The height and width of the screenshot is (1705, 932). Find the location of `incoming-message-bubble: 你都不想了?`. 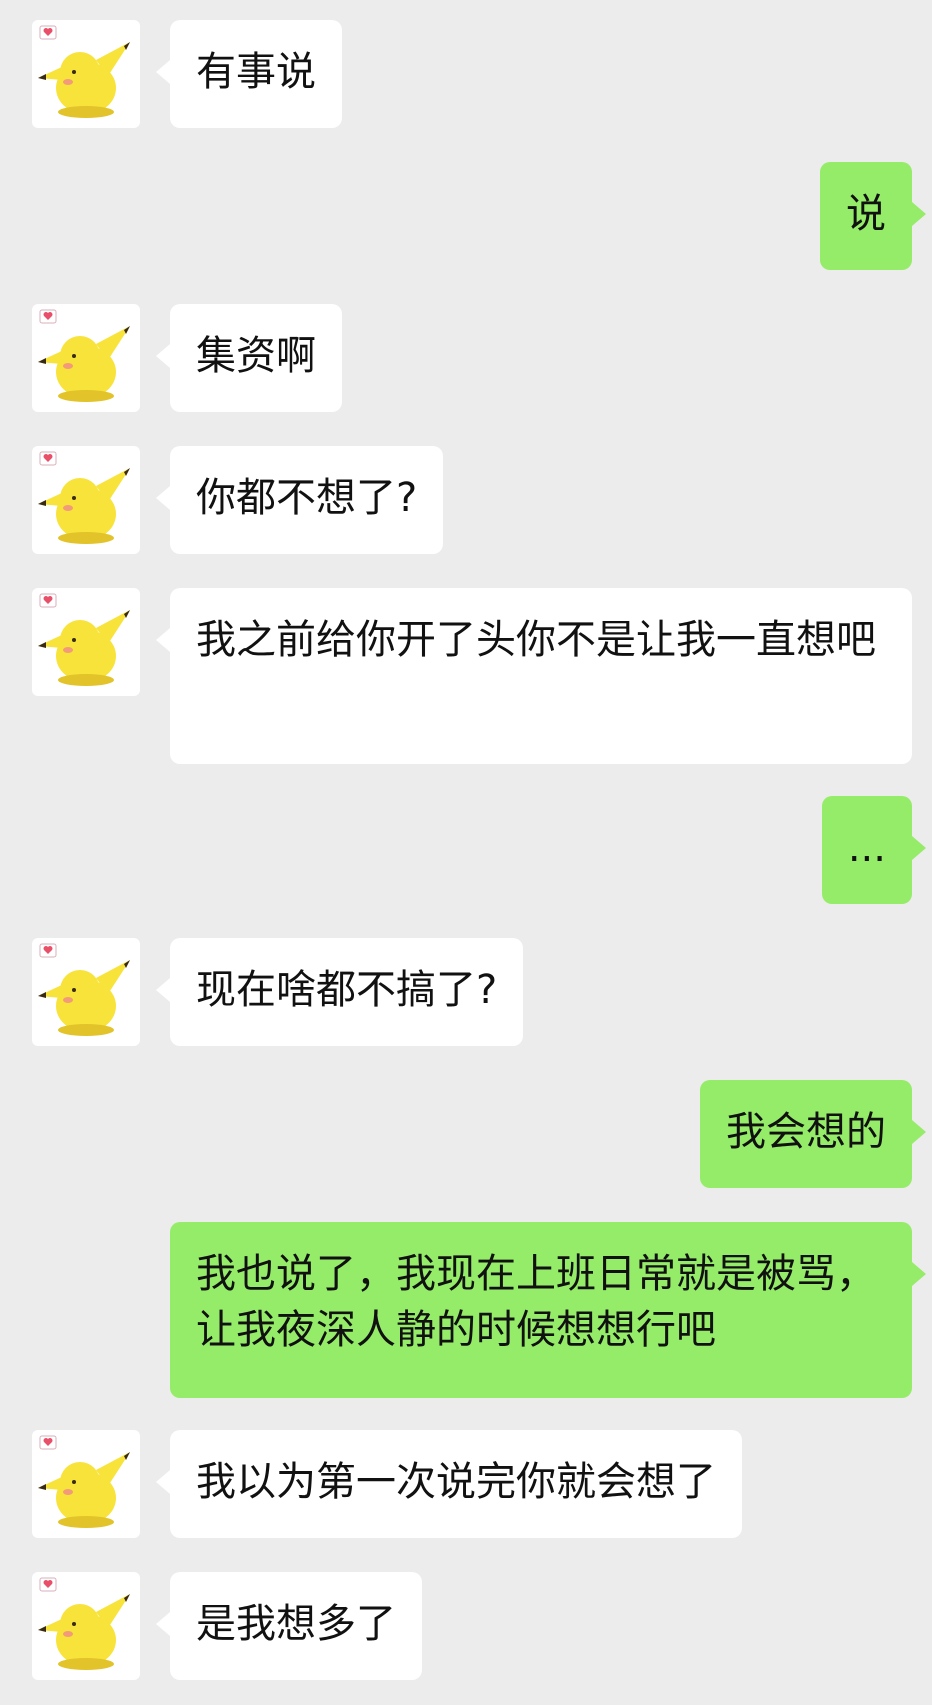

incoming-message-bubble: 你都不想了? is located at coordinates (299, 500).